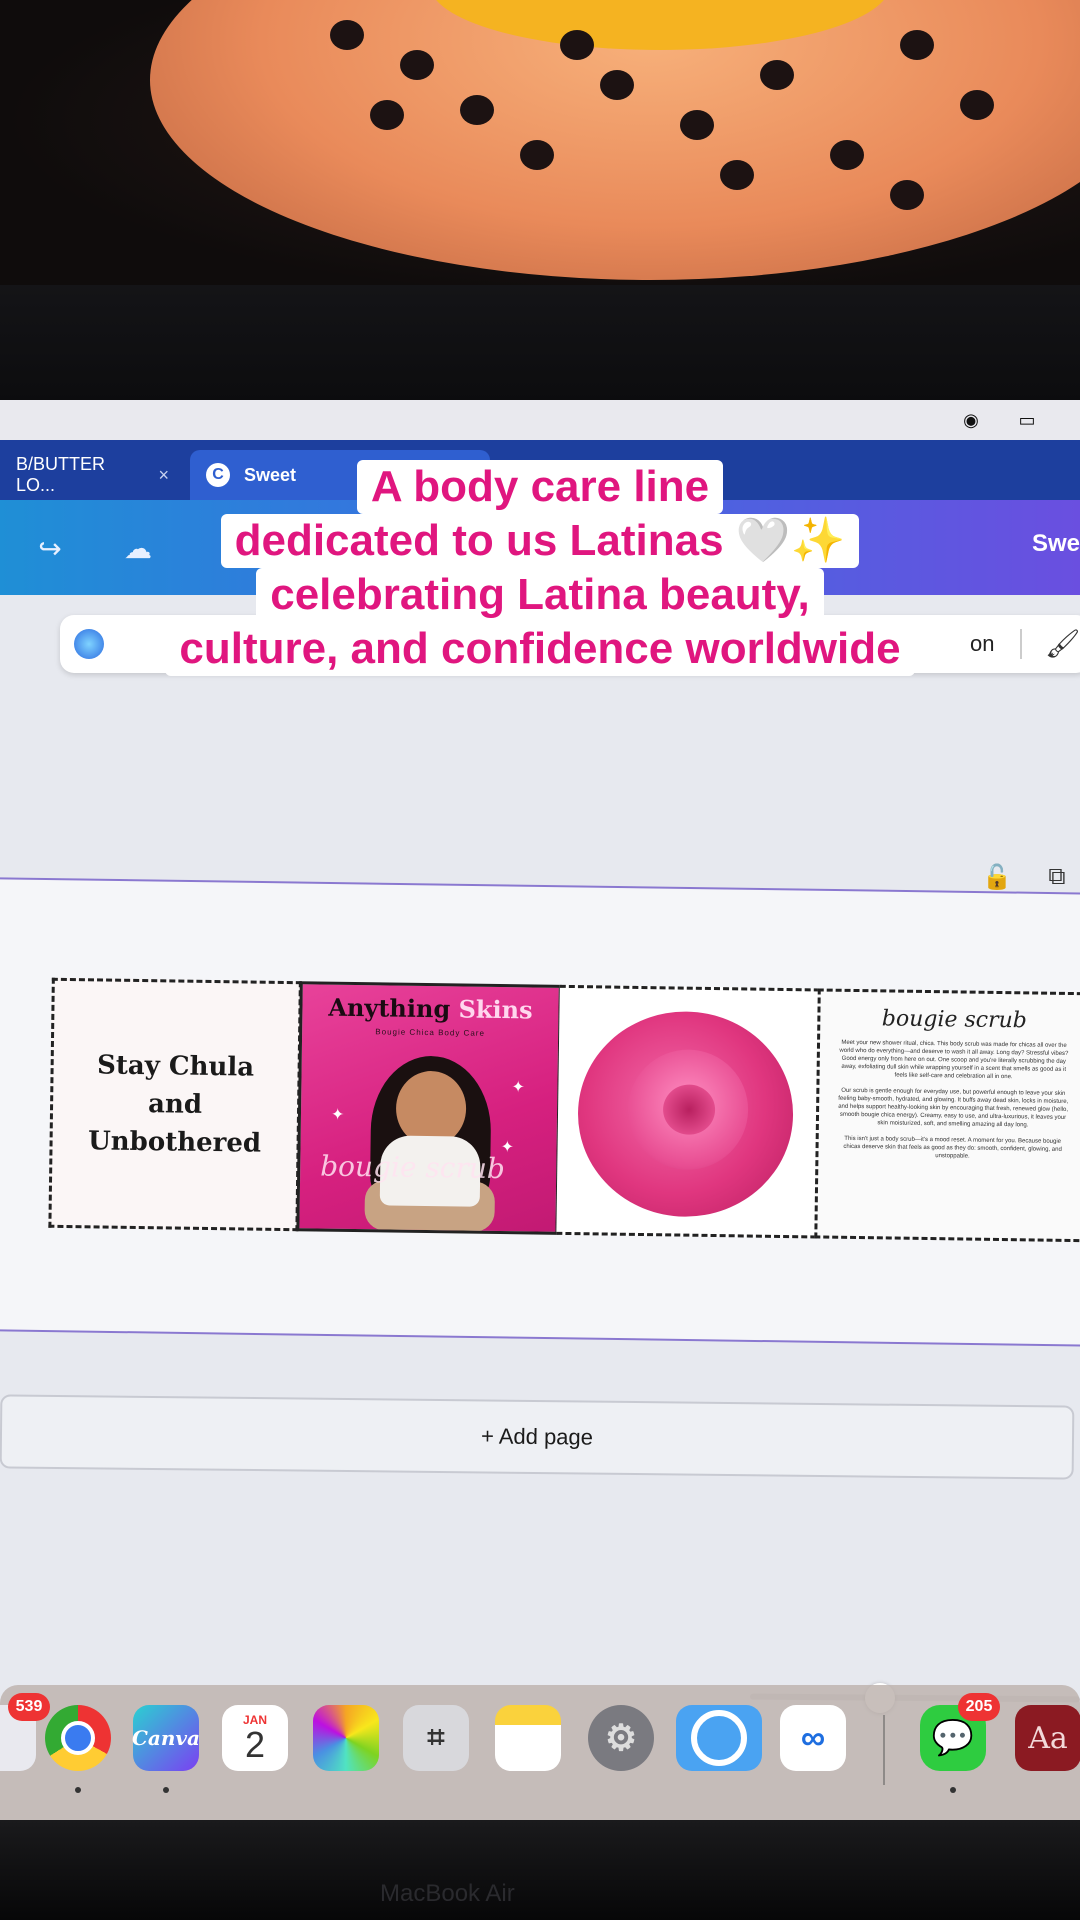 This screenshot has width=1080, height=1920. Describe the element at coordinates (813, 1738) in the screenshot. I see `onlyfans-app-icon: ∞` at that location.